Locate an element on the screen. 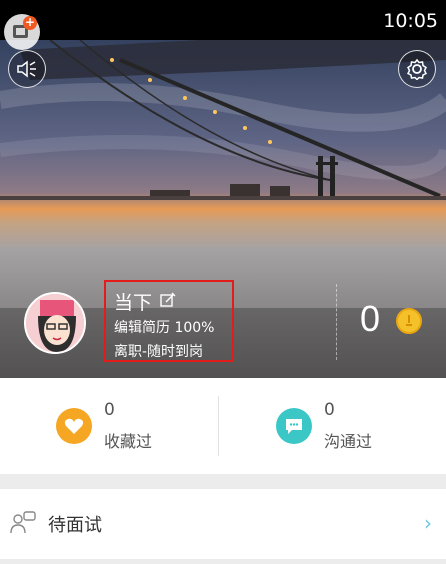 The height and width of the screenshot is (564, 446). avatar is located at coordinates (55, 323).